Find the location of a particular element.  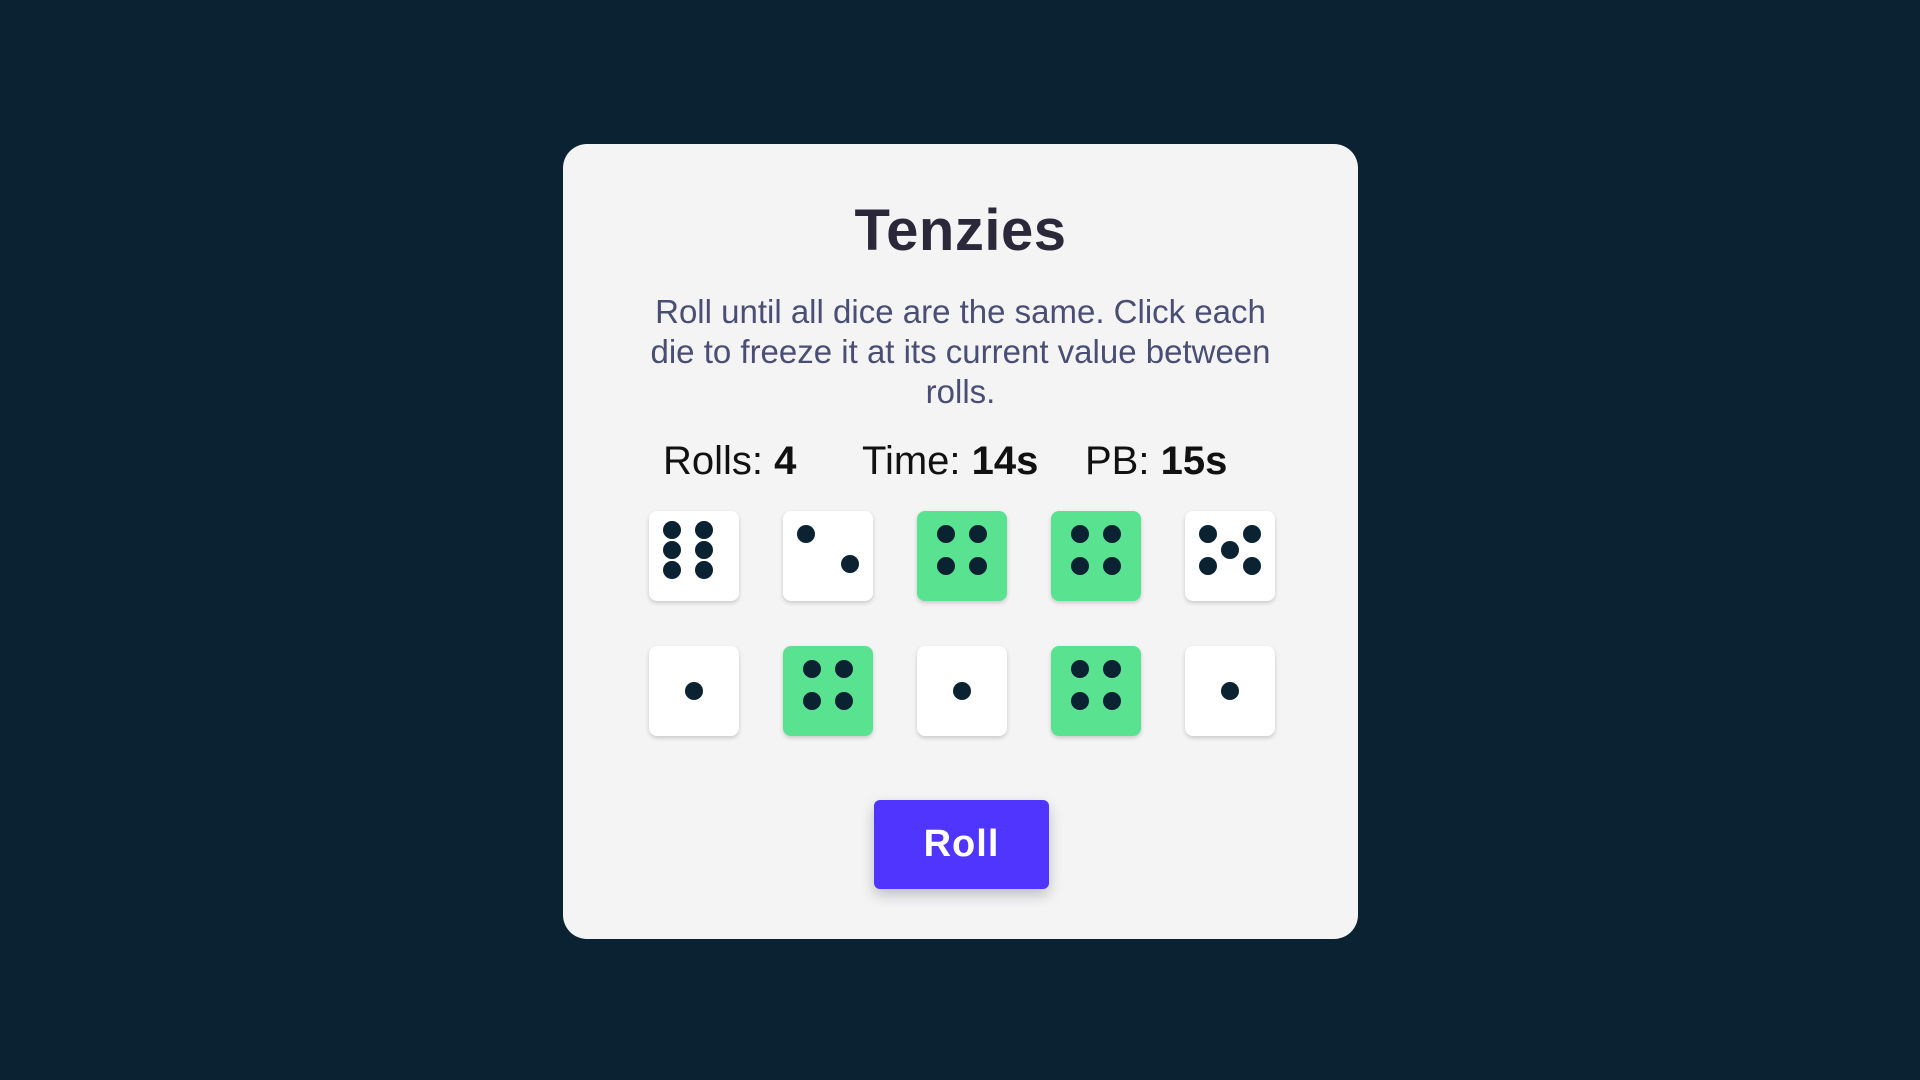

pb-value: 15s is located at coordinates (1194, 461).